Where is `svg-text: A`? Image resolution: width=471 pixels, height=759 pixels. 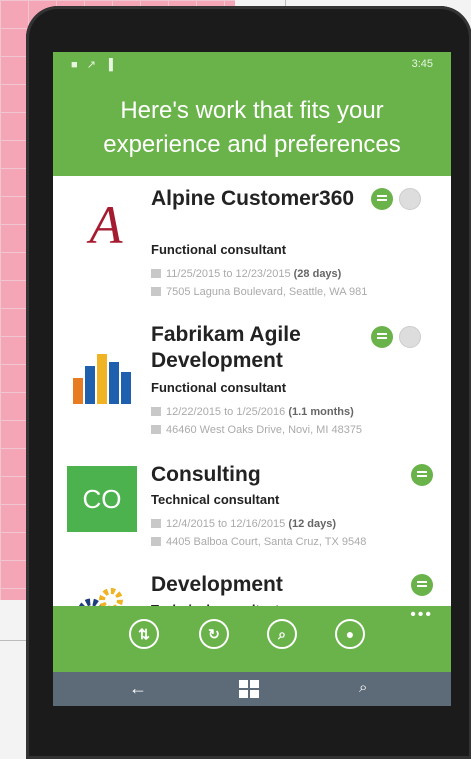 svg-text: A is located at coordinates (105, 225).